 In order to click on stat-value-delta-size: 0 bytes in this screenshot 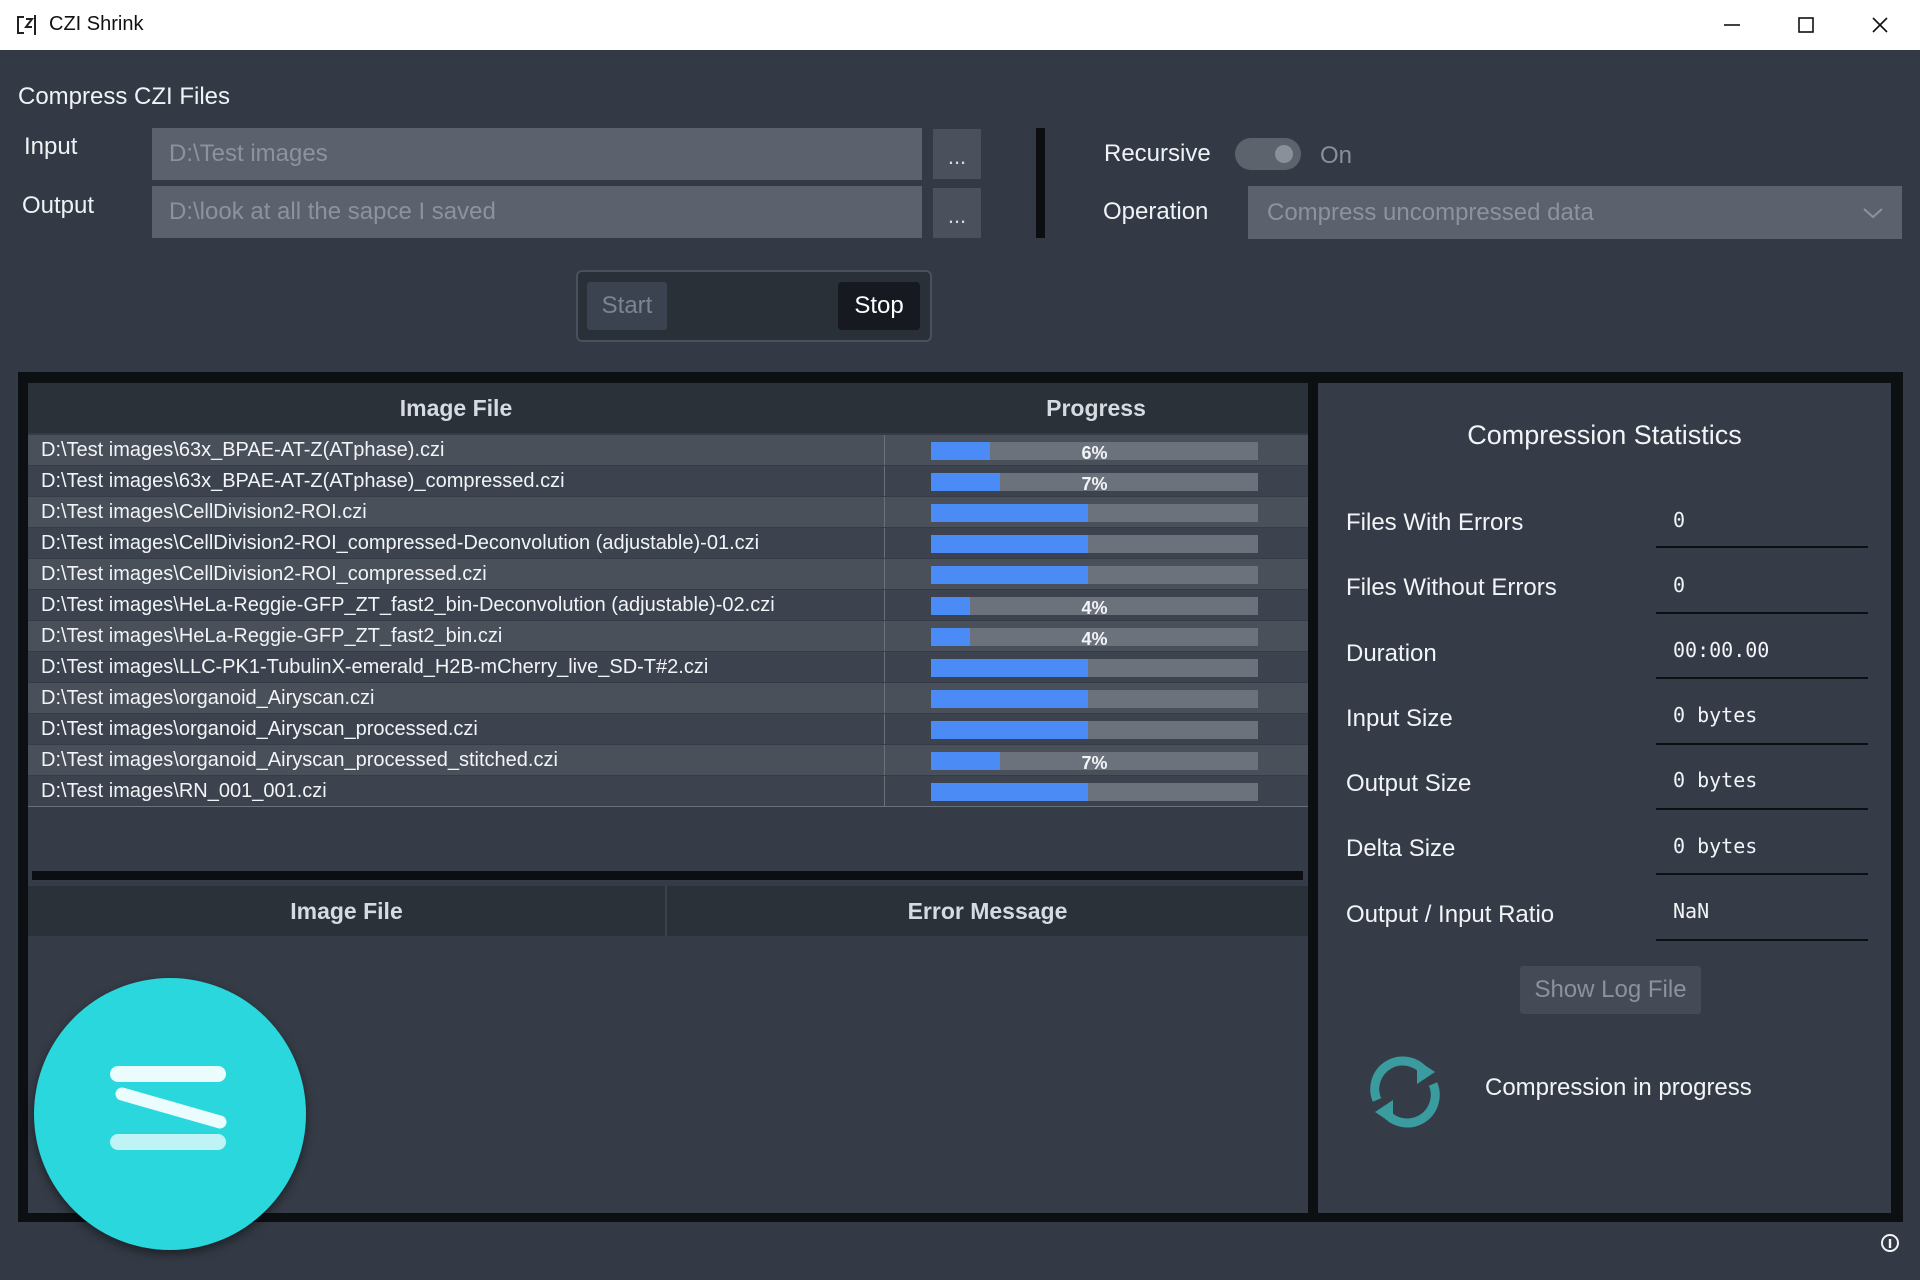, I will do `click(1715, 846)`.